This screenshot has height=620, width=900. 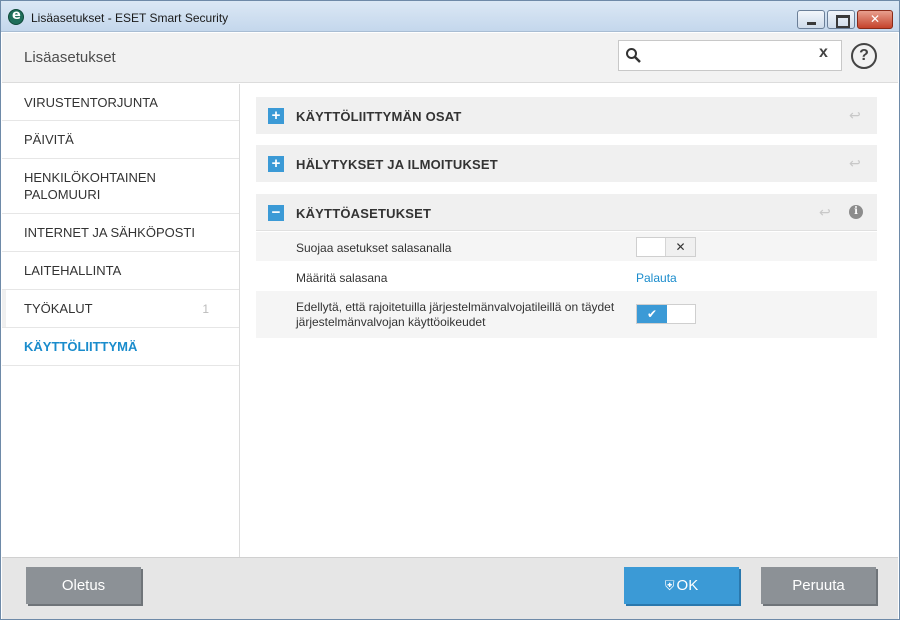 I want to click on footer: Oletus ⛨ OK Peruuta, so click(x=450, y=588).